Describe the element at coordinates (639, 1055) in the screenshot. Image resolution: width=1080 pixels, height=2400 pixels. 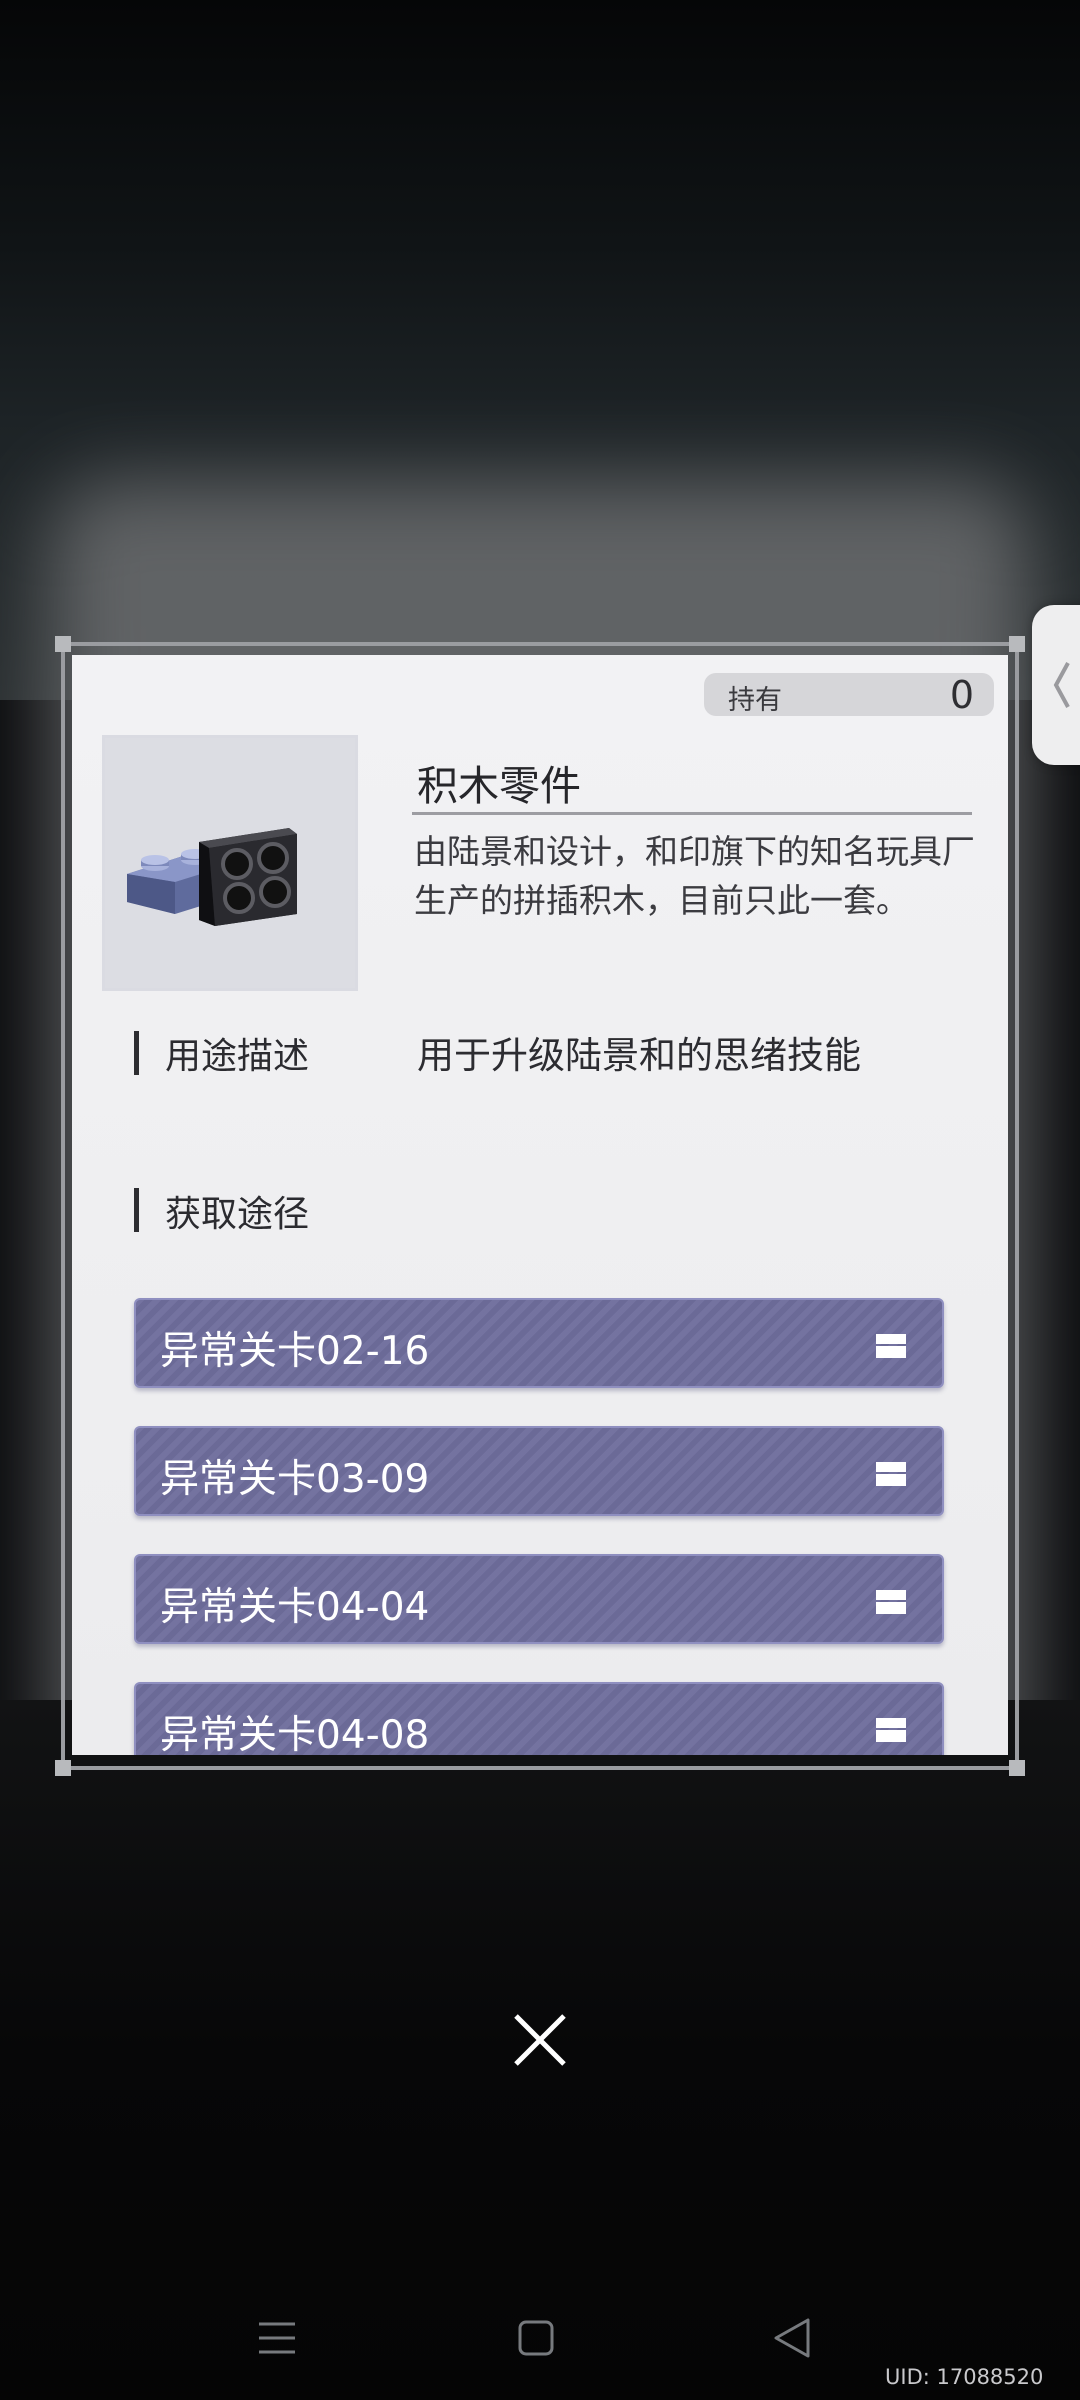
I see `usage-text: 用于升级陆景和的思绪技能` at that location.